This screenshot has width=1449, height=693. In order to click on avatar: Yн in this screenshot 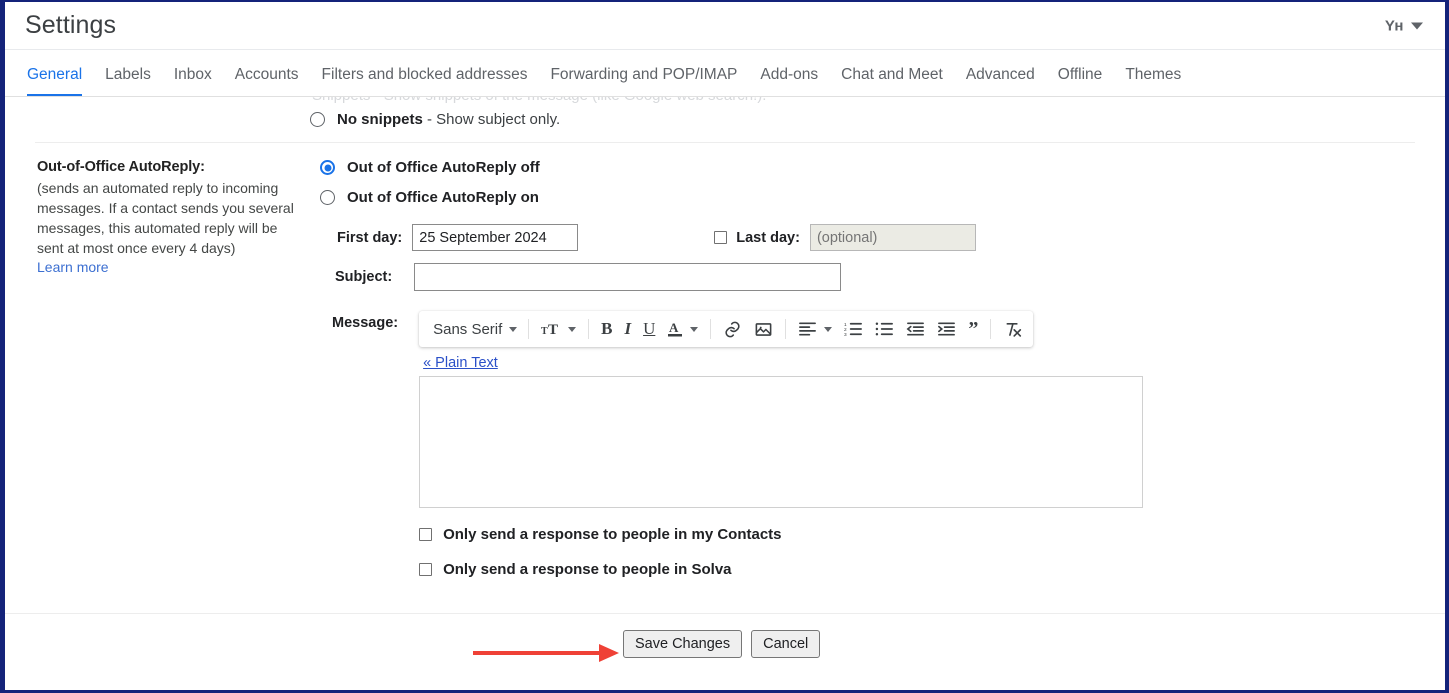, I will do `click(1394, 25)`.